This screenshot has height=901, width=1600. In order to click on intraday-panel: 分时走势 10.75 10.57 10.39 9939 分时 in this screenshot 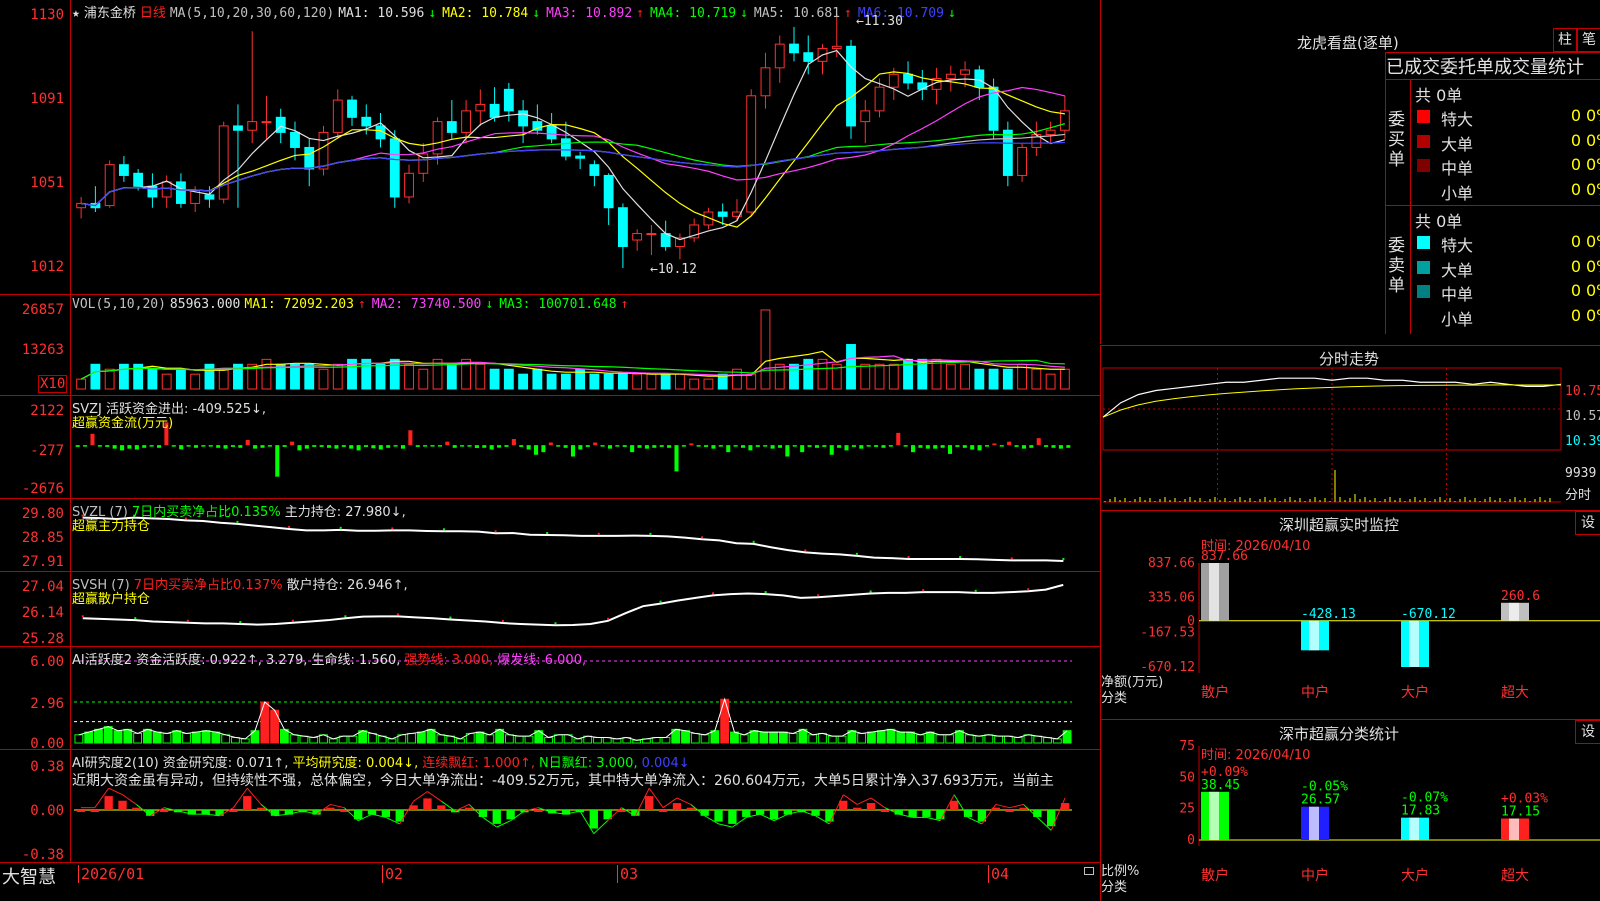, I will do `click(1350, 427)`.